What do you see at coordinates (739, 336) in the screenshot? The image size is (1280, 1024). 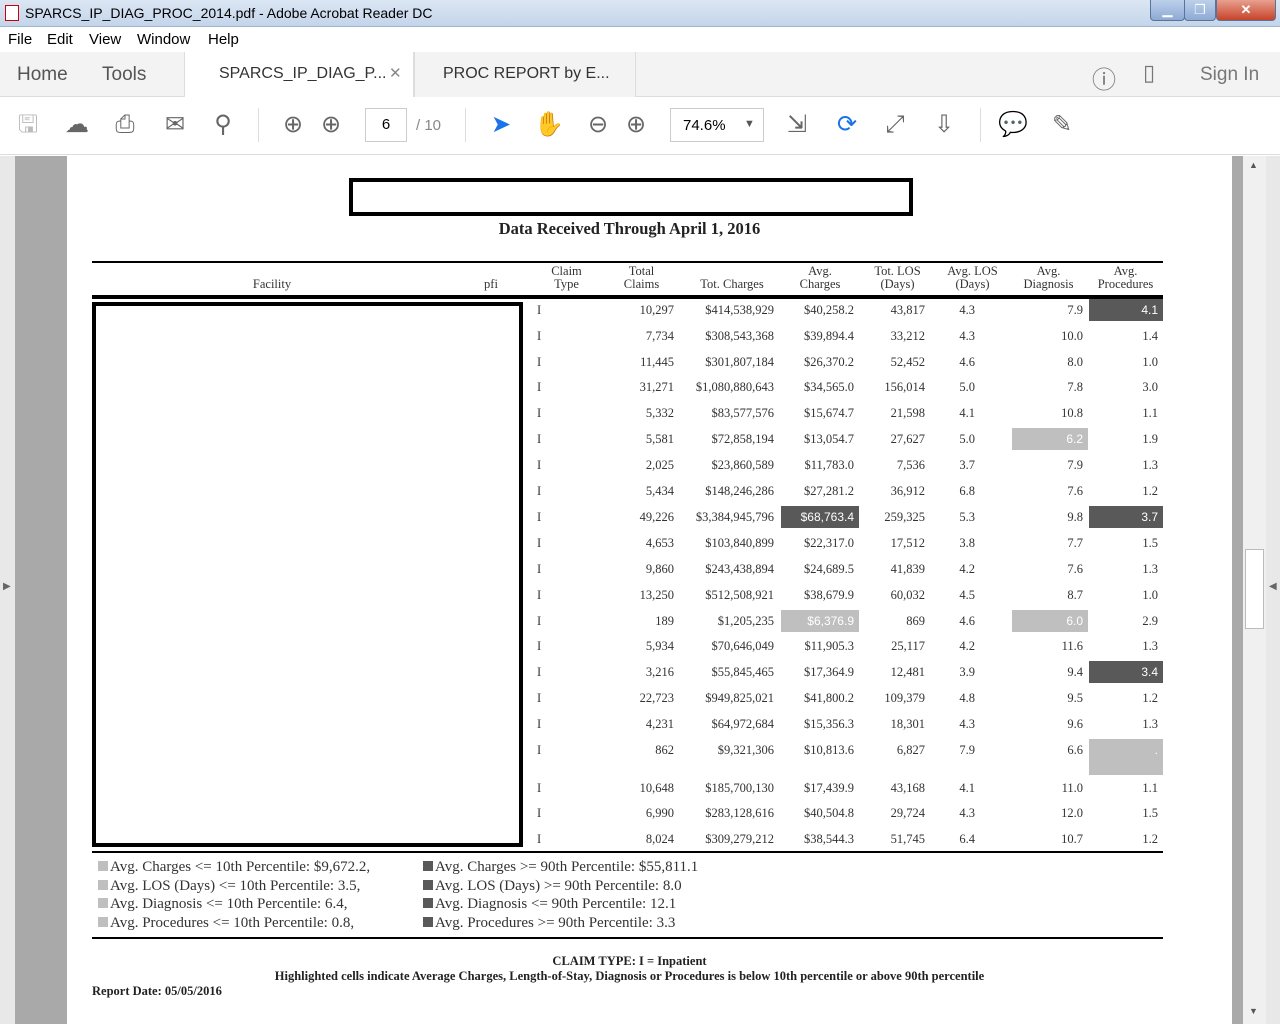 I see `cell-tot-charges: $308,543,368` at bounding box center [739, 336].